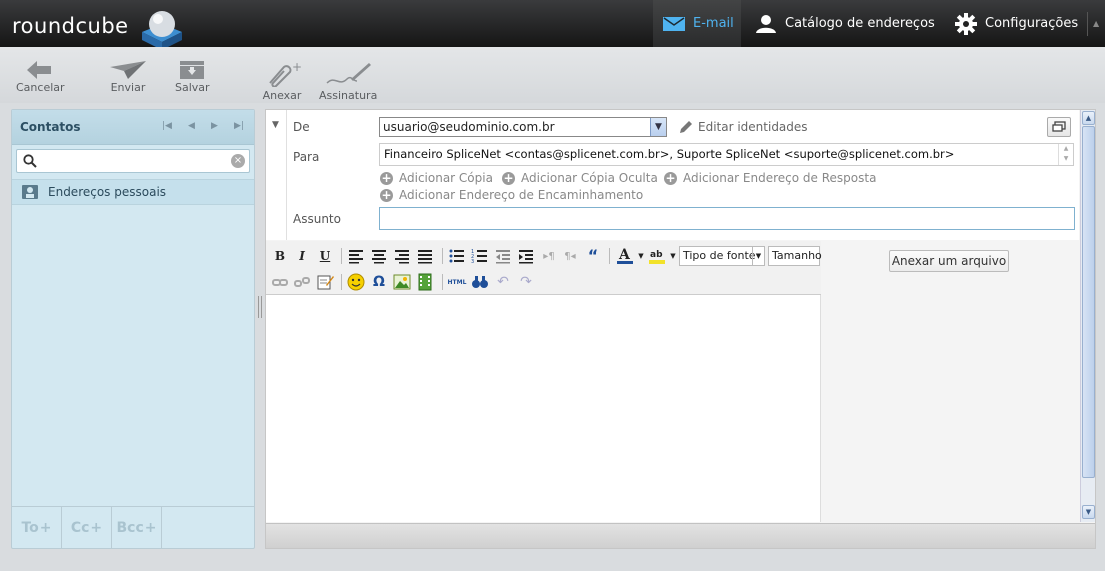 The height and width of the screenshot is (571, 1105). What do you see at coordinates (282, 81) in the screenshot?
I see `attach-button: + Anexar` at bounding box center [282, 81].